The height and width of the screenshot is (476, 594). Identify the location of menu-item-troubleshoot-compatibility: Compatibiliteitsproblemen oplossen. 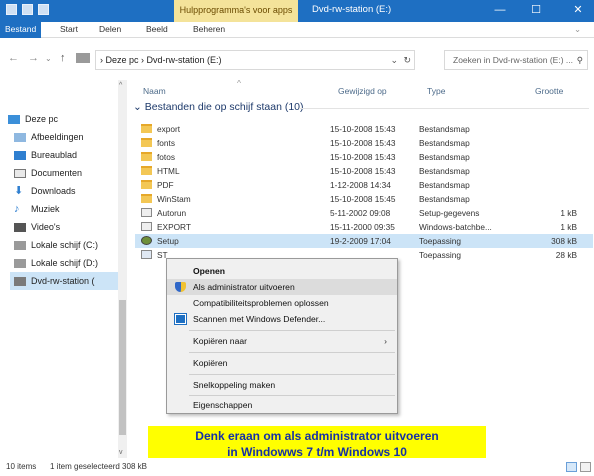
(282, 303).